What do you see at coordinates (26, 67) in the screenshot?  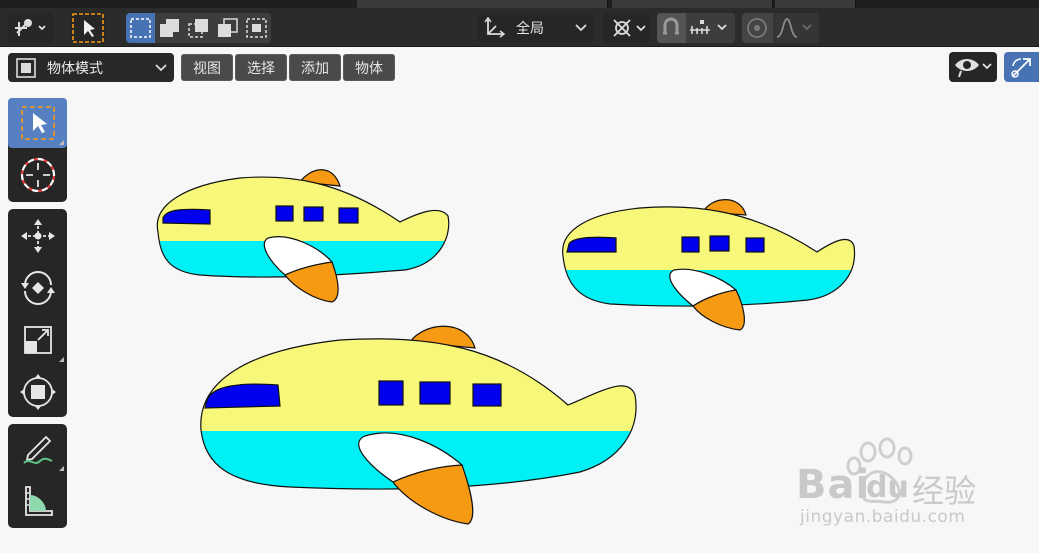 I see `object-mode-icon` at bounding box center [26, 67].